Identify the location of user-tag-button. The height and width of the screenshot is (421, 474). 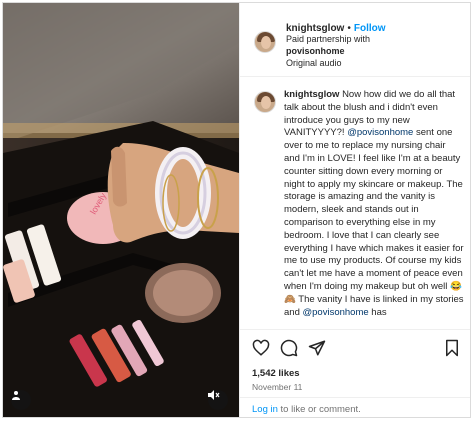
(21, 400).